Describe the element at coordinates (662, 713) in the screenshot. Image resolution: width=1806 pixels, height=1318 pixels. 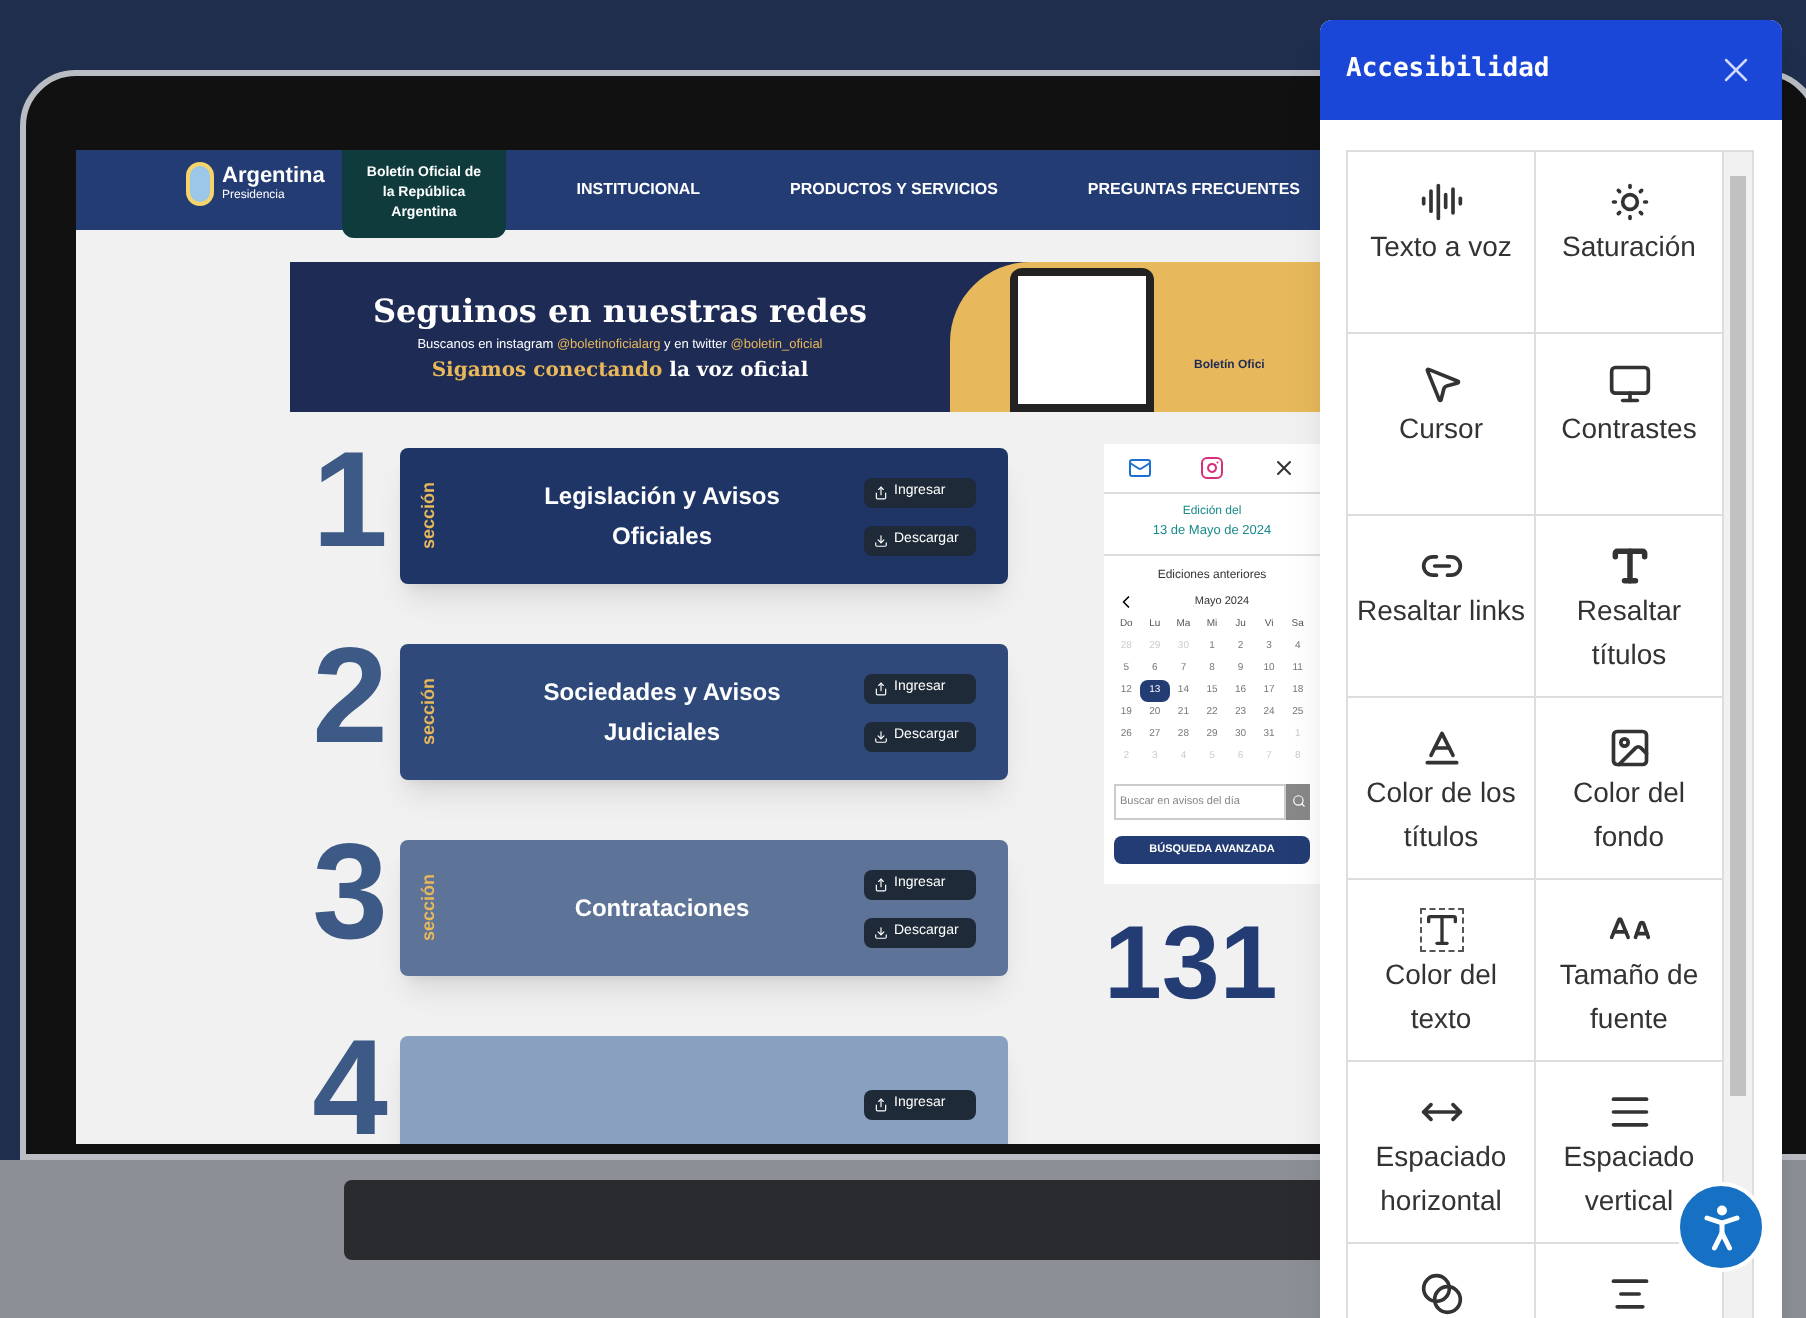
I see `section-title: Sociedades y Avisos Judiciales` at that location.